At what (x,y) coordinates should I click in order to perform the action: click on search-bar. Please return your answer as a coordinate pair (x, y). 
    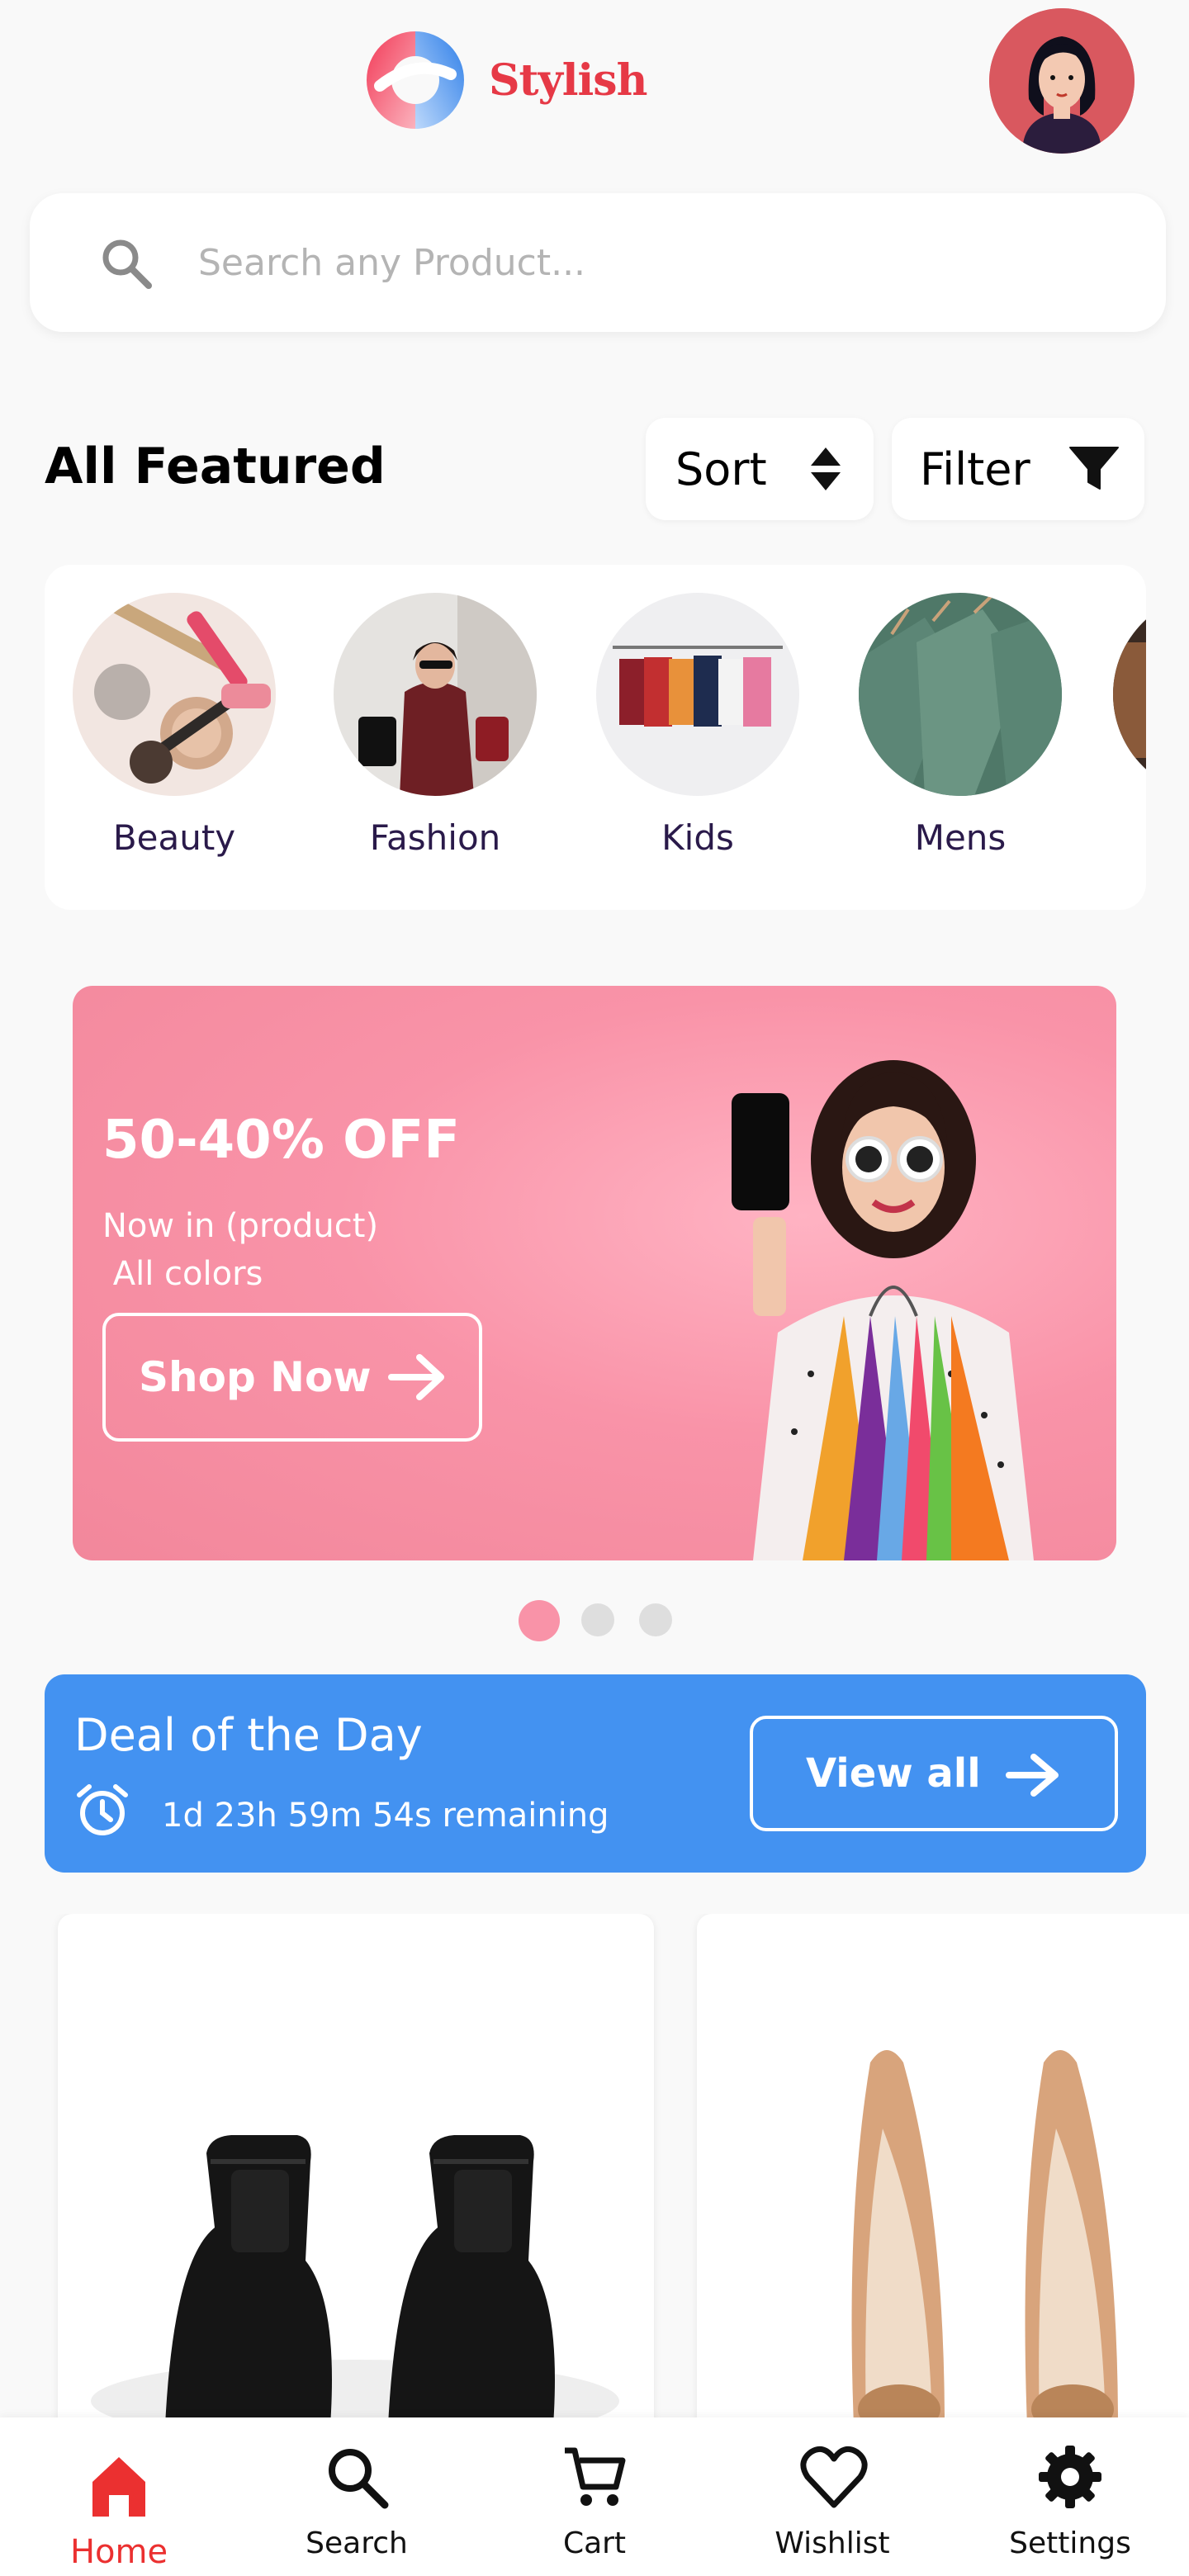
    Looking at the image, I should click on (598, 262).